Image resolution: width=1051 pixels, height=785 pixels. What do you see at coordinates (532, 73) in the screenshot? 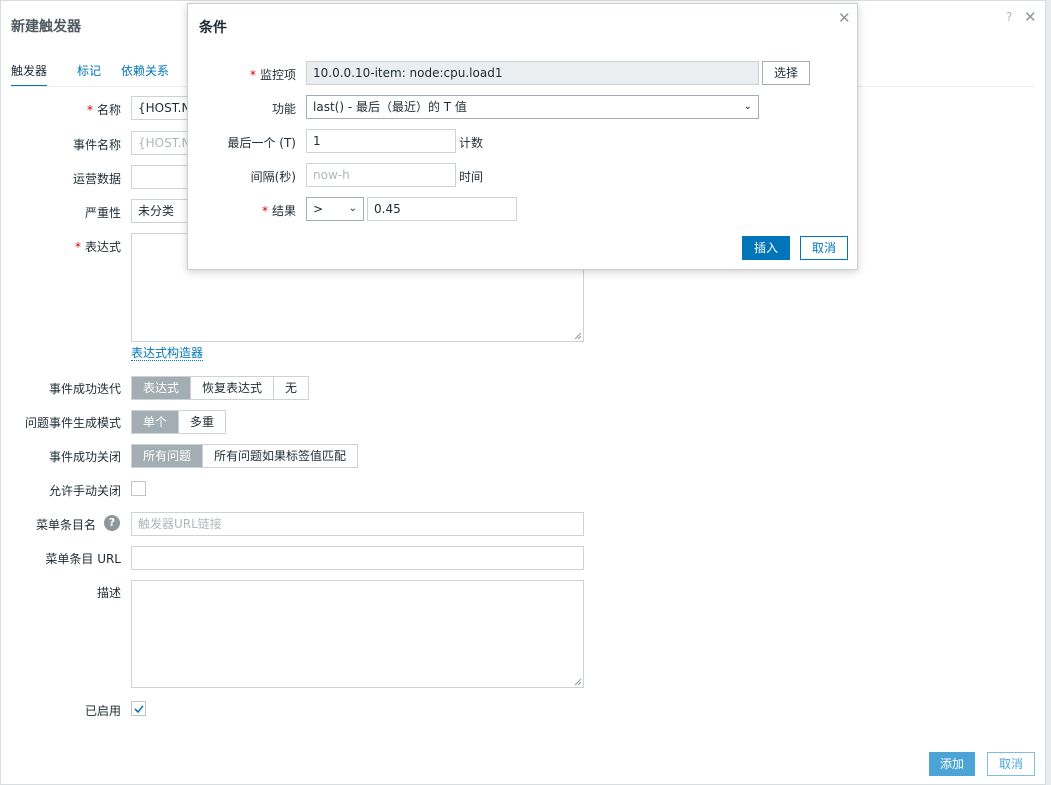
I see `item-field: 10.0.0.10-item: node:cpu.load1` at bounding box center [532, 73].